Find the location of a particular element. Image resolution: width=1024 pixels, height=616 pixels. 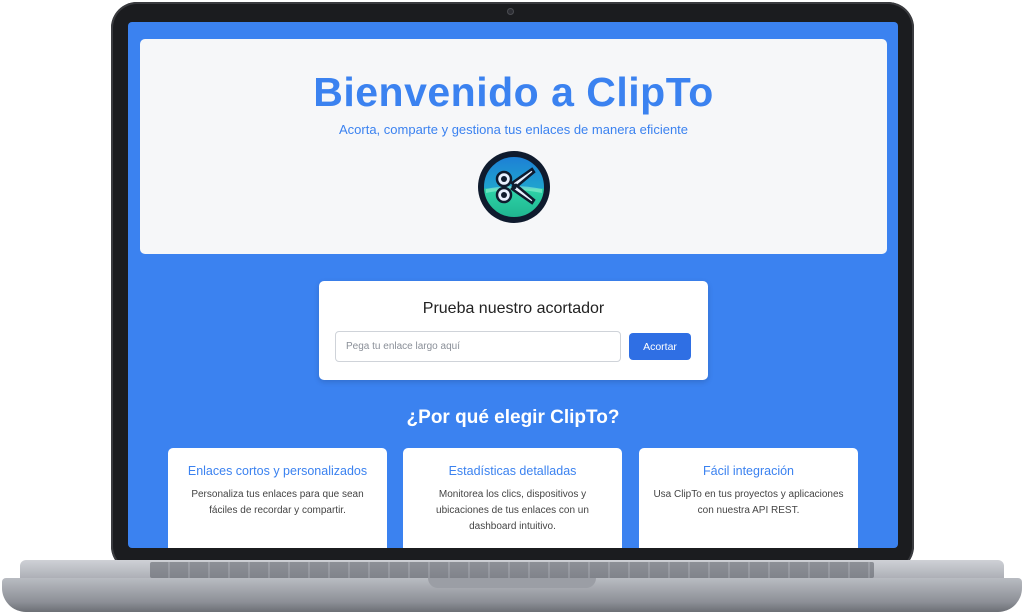

feature-card-title: Enlaces cortos y personalizados is located at coordinates (277, 471).